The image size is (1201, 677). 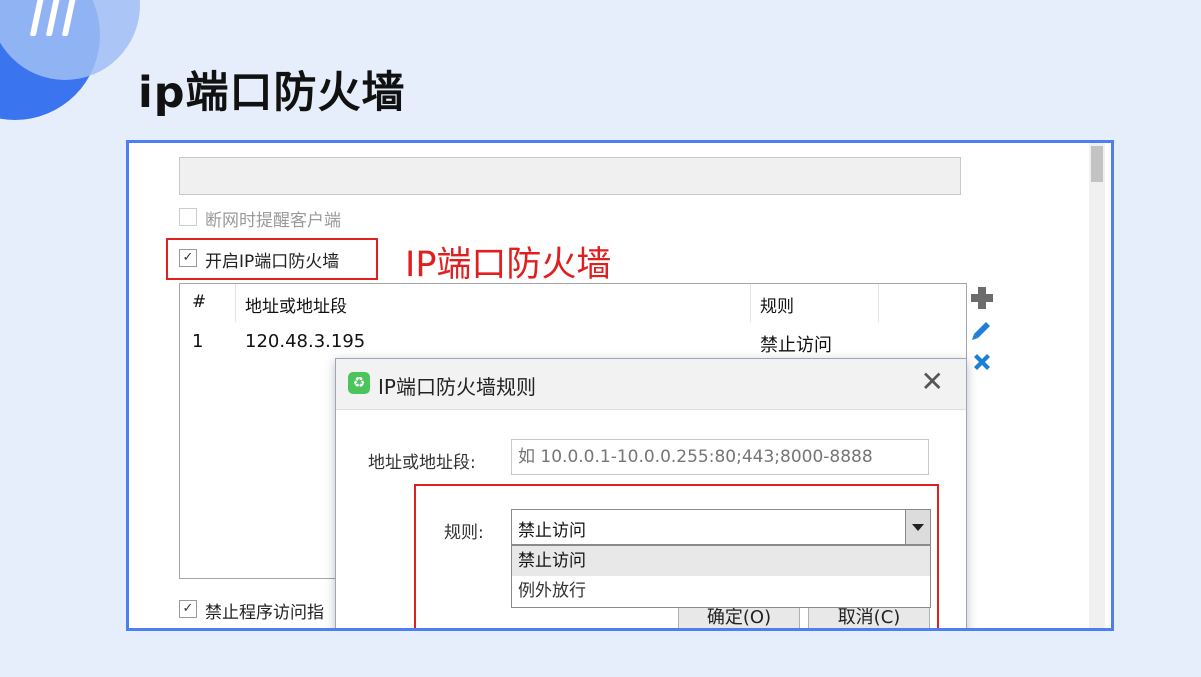 I want to click on plus-icon, so click(x=982, y=298).